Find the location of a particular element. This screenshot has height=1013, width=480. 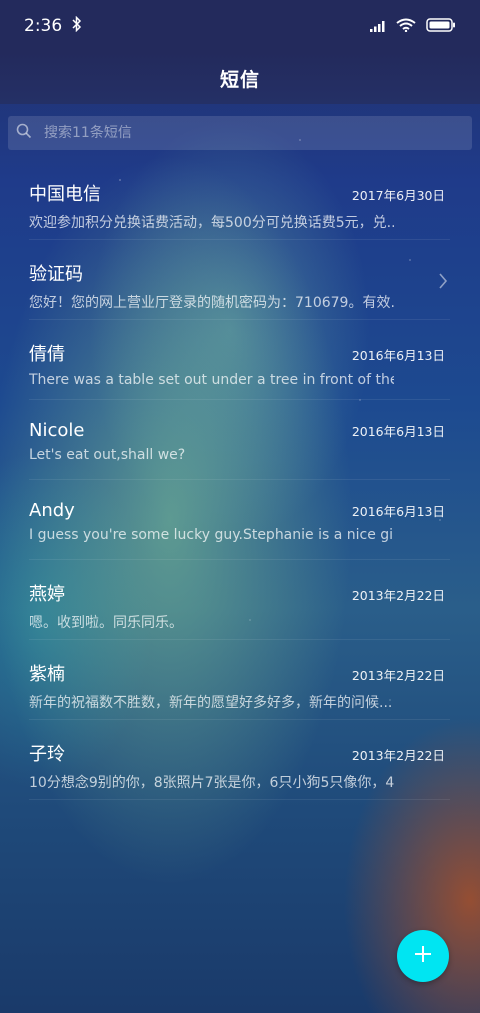

app-header: 短信 is located at coordinates (240, 78).